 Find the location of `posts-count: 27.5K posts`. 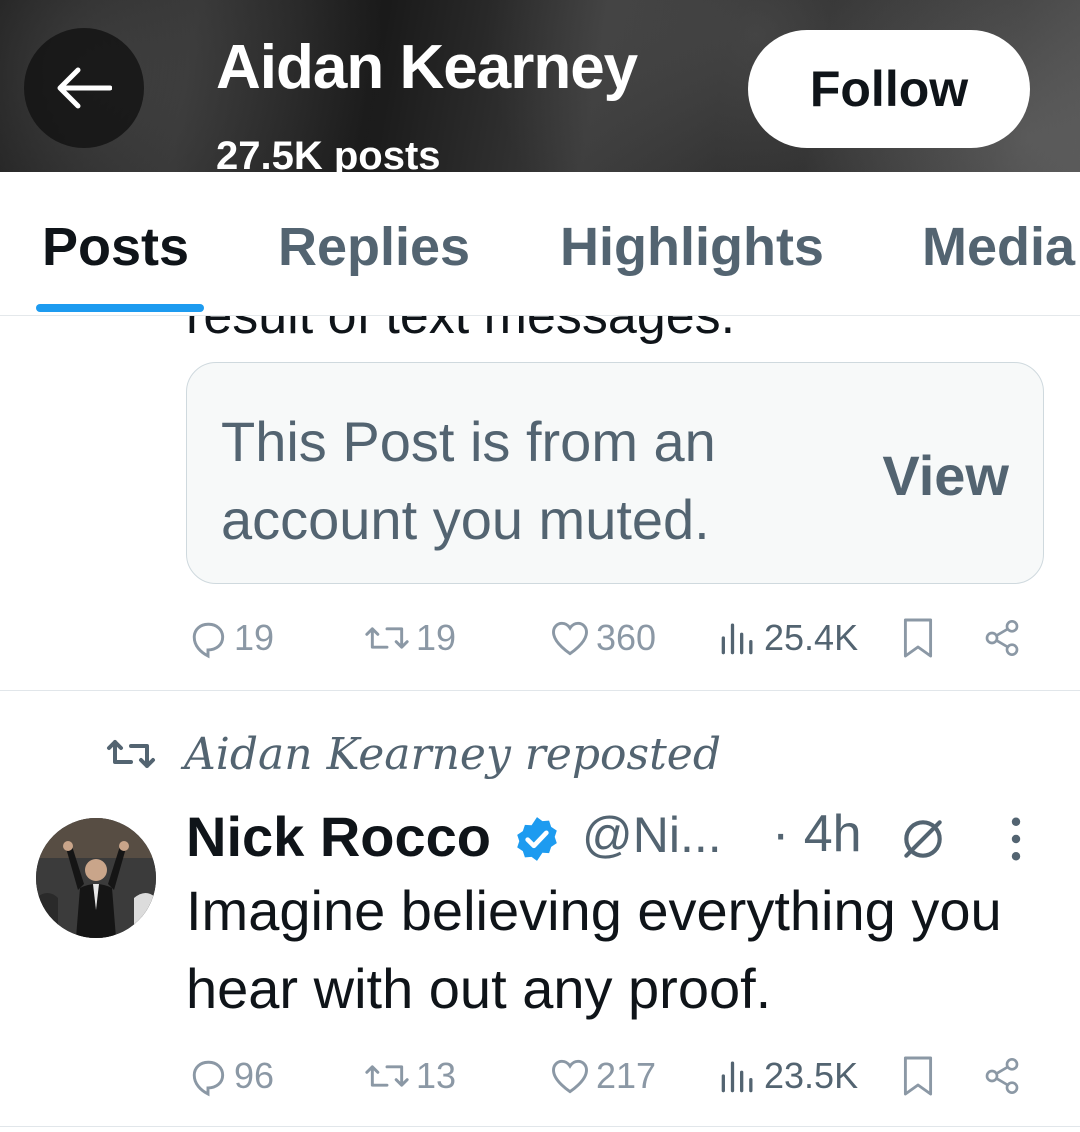

posts-count: 27.5K posts is located at coordinates (328, 153).